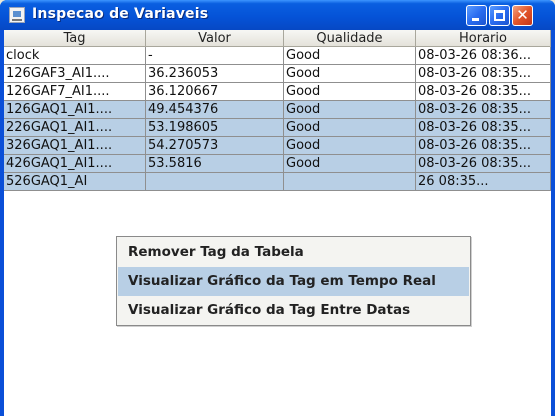 This screenshot has width=555, height=416. Describe the element at coordinates (350, 38) in the screenshot. I see `column-header-qualidade: Qualidade` at that location.